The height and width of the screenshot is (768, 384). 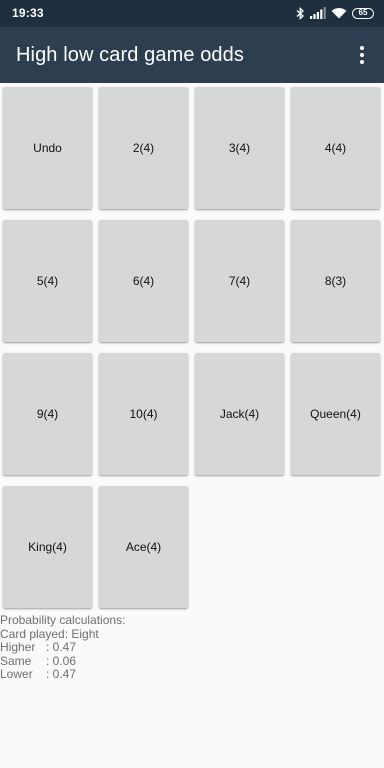 I want to click on higher-row: Higher : 0.47, so click(x=62, y=647).